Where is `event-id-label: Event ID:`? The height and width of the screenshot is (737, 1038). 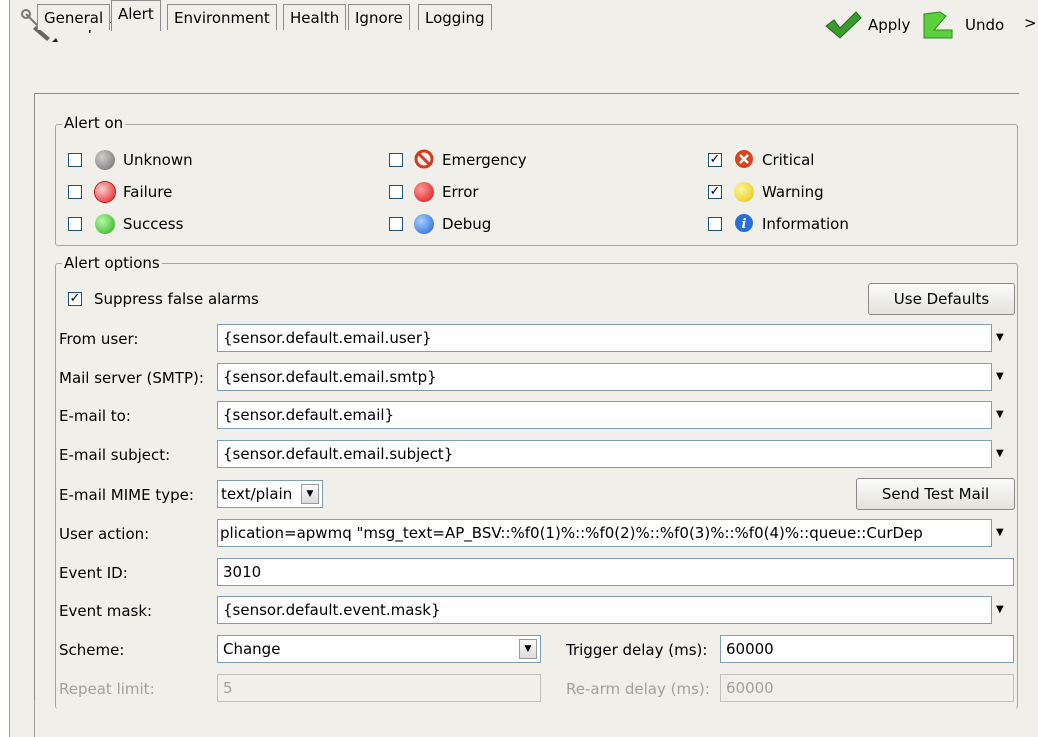 event-id-label: Event ID: is located at coordinates (93, 573).